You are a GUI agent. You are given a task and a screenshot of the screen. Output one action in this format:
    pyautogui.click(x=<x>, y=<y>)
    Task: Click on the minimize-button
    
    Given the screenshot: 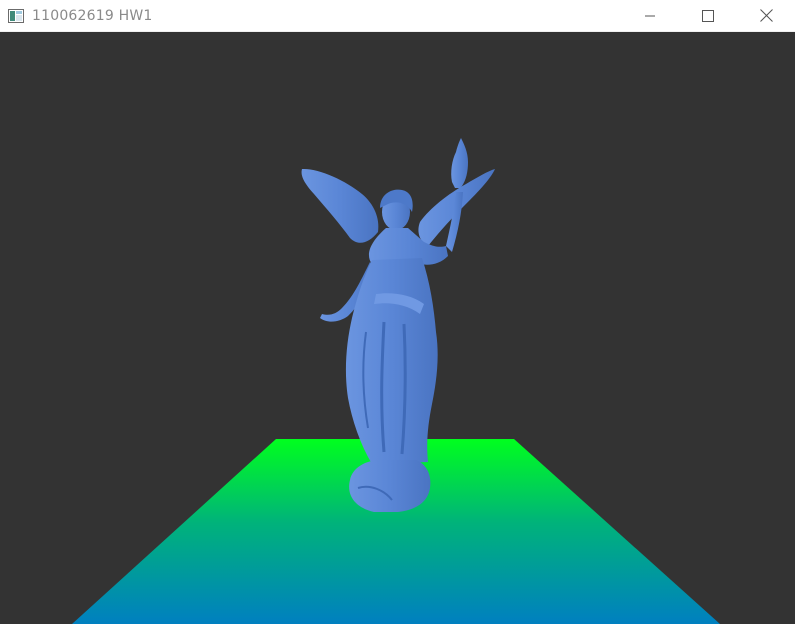 What is the action you would take?
    pyautogui.click(x=650, y=15)
    